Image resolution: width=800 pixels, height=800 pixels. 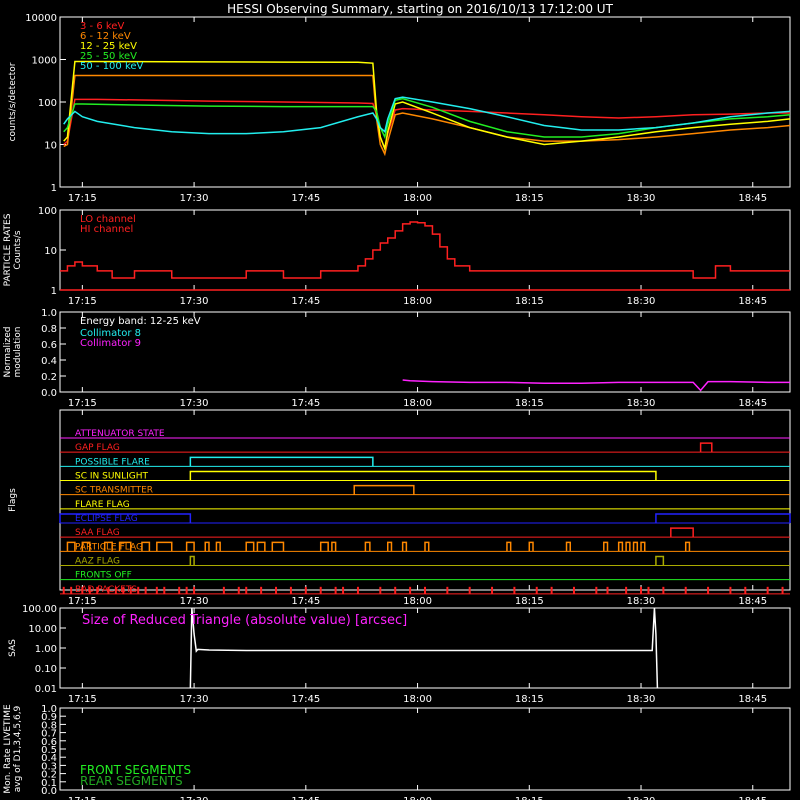 What do you see at coordinates (46, 669) in the screenshot?
I see `y-tick-label: 0.10` at bounding box center [46, 669].